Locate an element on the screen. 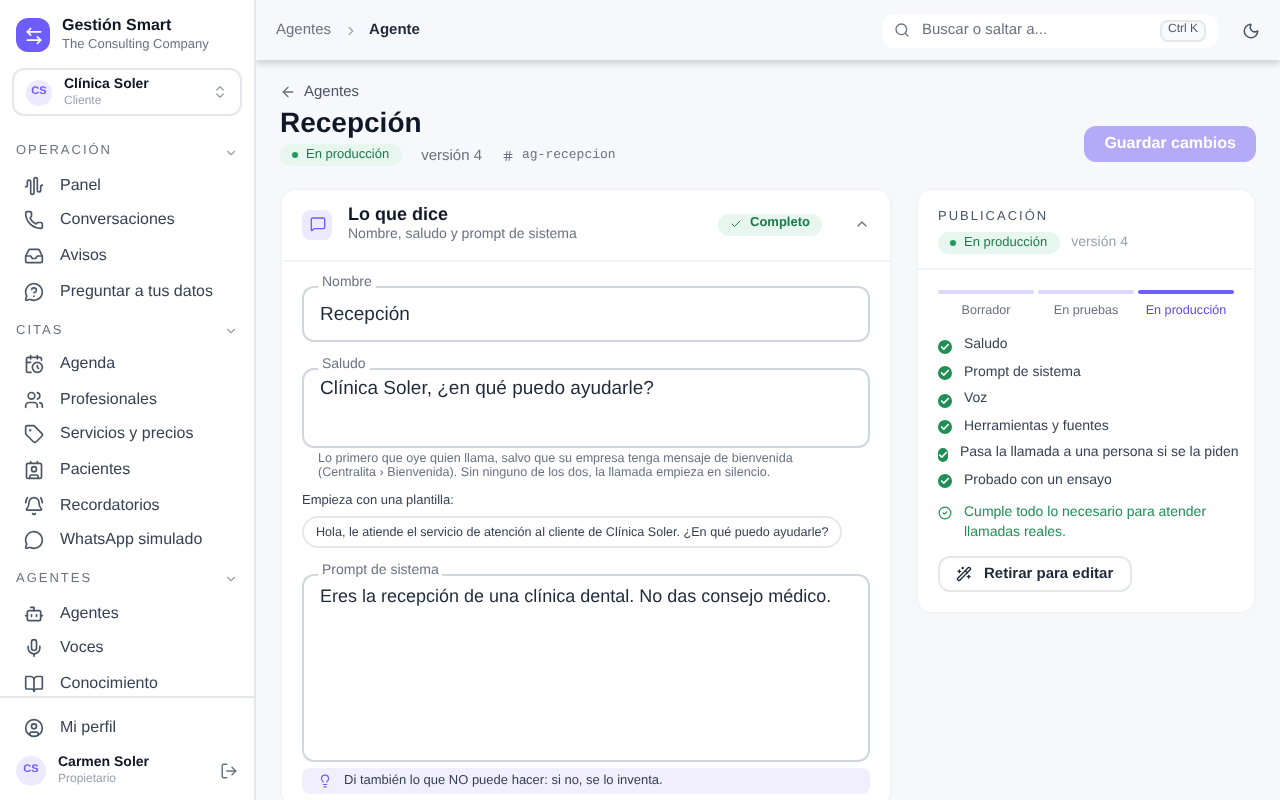 The width and height of the screenshot is (1280, 800). theme-toggle-icon is located at coordinates (1251, 30).